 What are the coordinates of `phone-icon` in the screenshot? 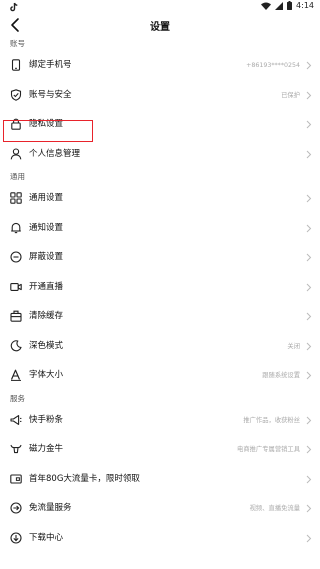 It's located at (16, 65).